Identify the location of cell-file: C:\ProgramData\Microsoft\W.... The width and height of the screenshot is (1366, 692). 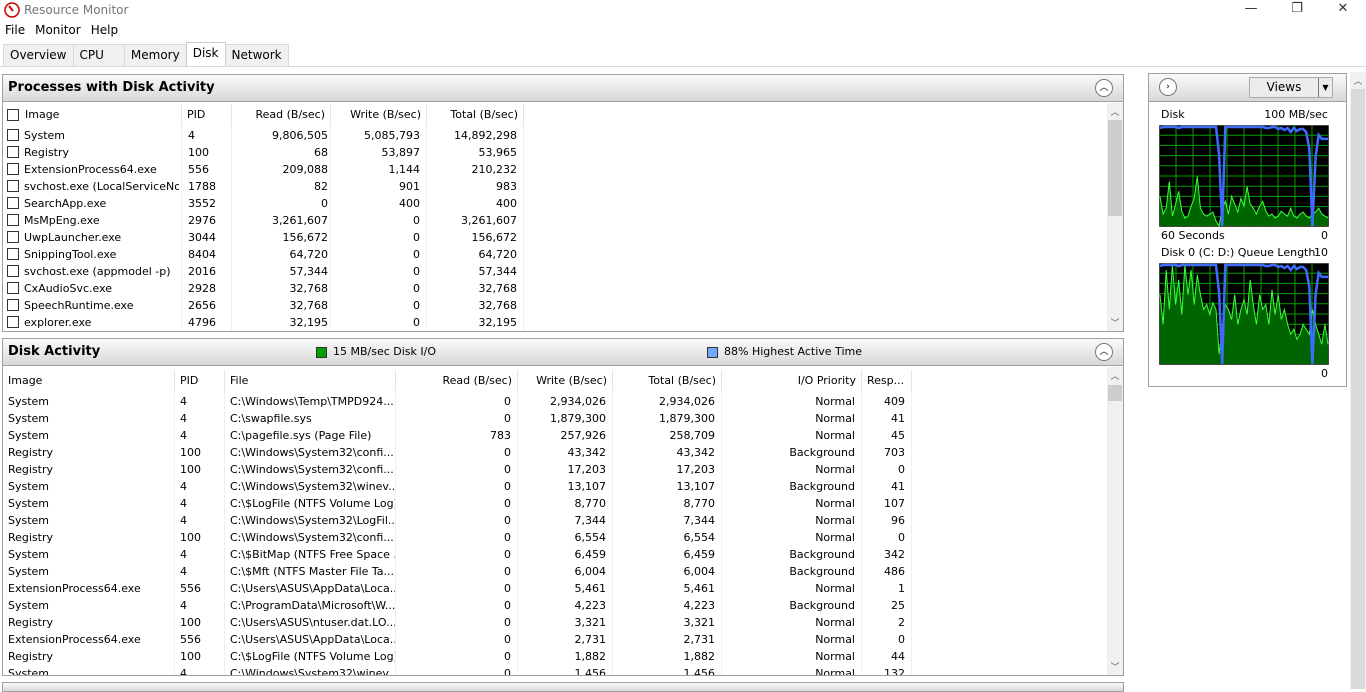
(312, 605).